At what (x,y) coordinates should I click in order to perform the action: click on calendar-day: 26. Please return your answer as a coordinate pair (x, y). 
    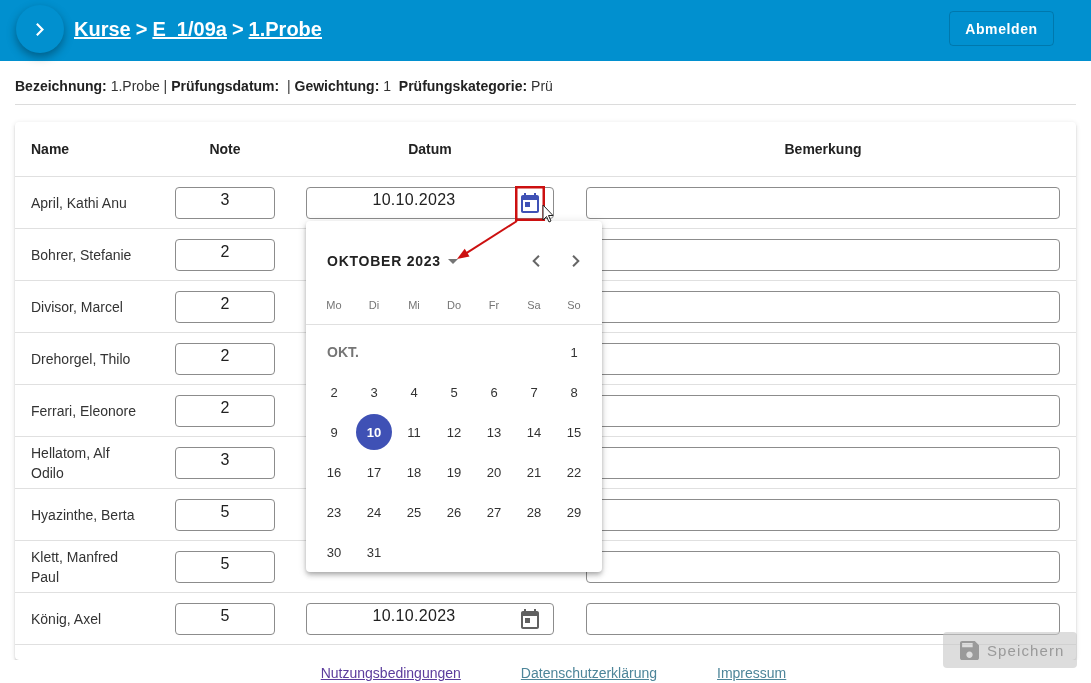
    Looking at the image, I should click on (454, 512).